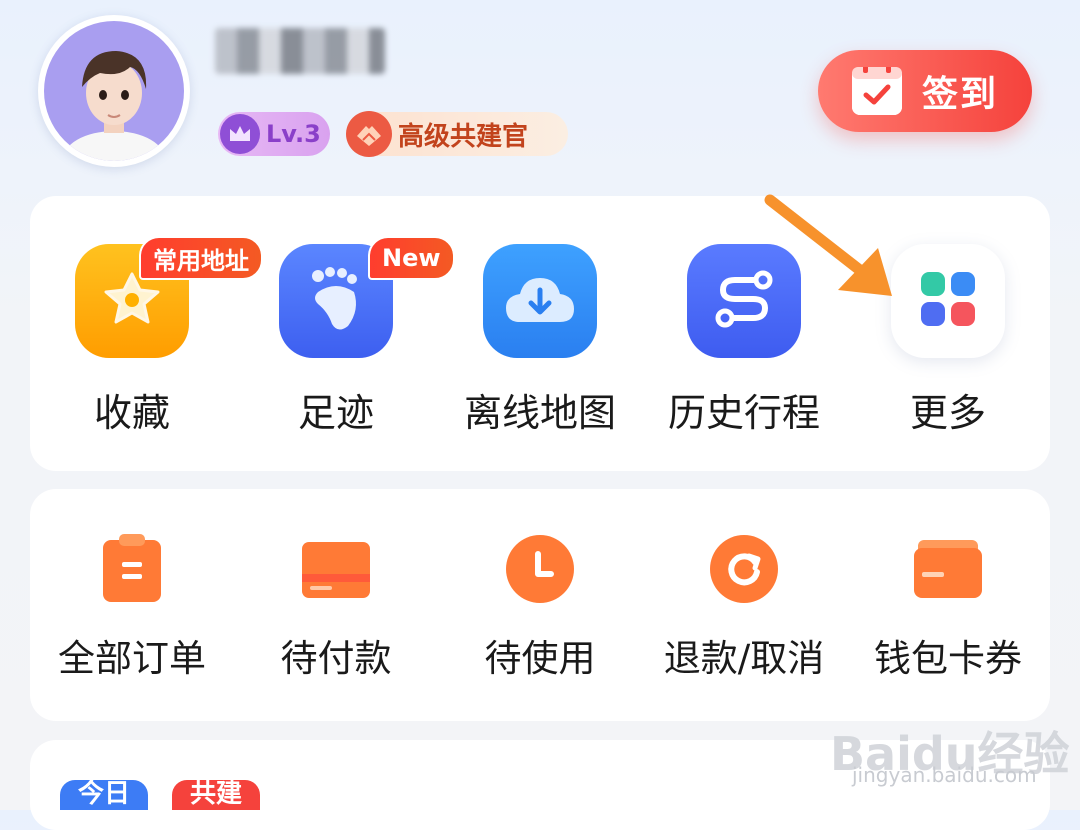 This screenshot has height=830, width=1080. I want to click on pointer-arrow-icon, so click(828, 245).